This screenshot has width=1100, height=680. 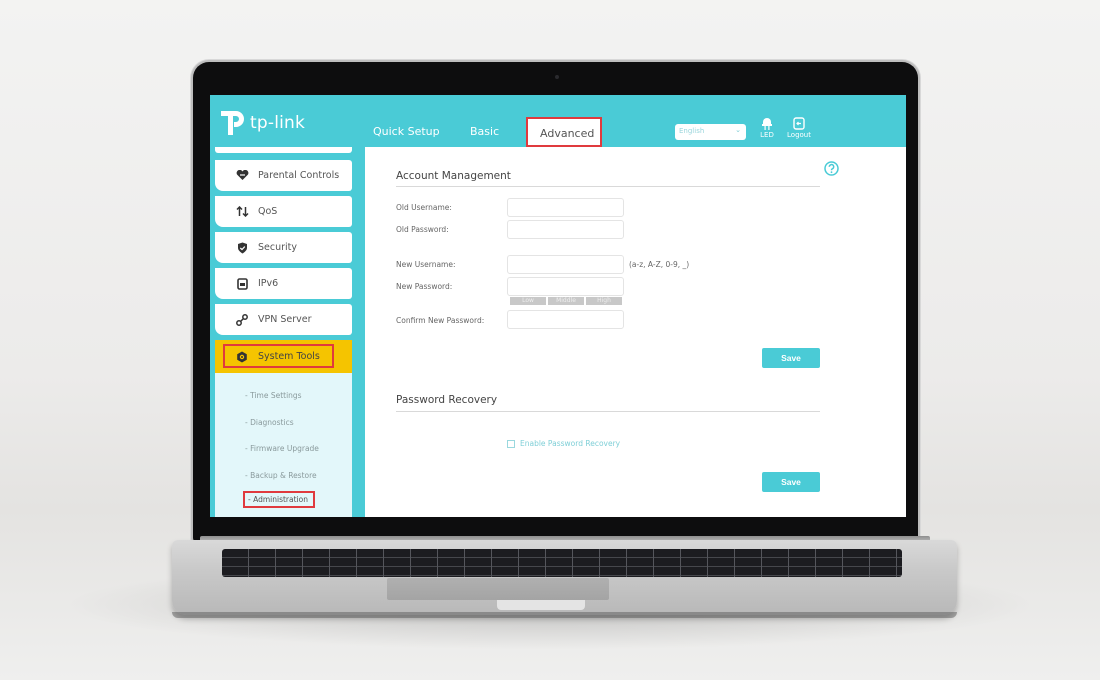 I want to click on strength-middle: Middle, so click(x=566, y=301).